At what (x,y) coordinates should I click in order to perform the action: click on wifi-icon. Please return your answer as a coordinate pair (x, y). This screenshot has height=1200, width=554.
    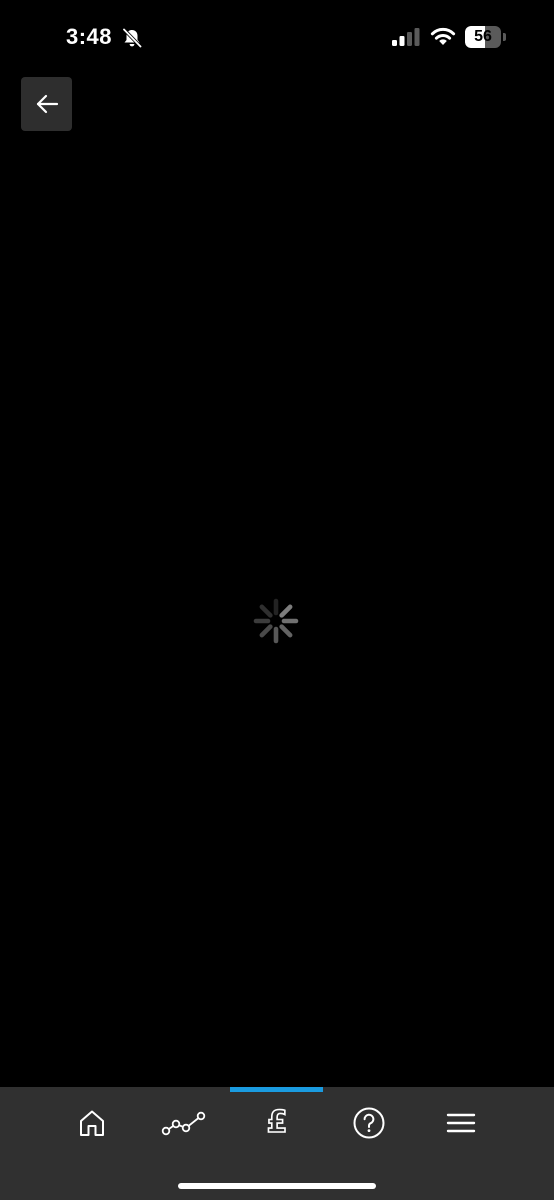
    Looking at the image, I should click on (443, 36).